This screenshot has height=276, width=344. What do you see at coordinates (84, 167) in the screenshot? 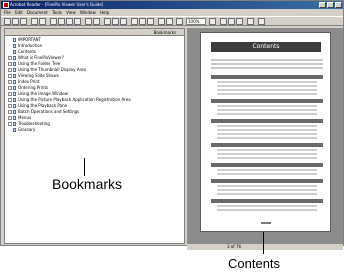
I see `bookmarks-callout-line` at bounding box center [84, 167].